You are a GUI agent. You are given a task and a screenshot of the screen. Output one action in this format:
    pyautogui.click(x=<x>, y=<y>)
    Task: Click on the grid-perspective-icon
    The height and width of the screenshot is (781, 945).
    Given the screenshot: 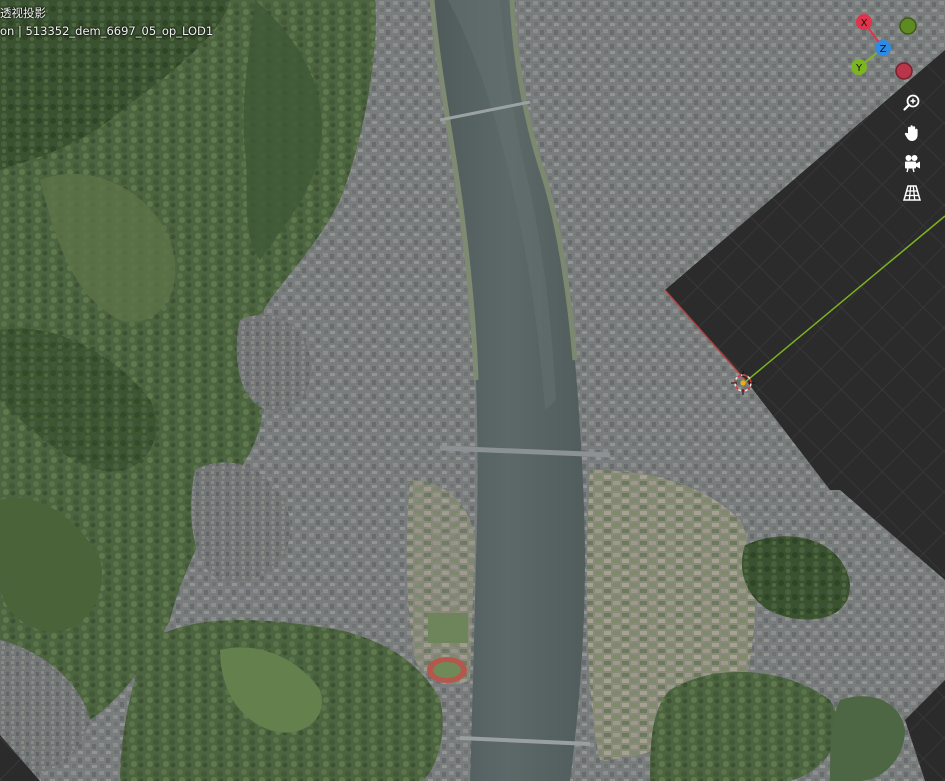 What is the action you would take?
    pyautogui.click(x=912, y=193)
    